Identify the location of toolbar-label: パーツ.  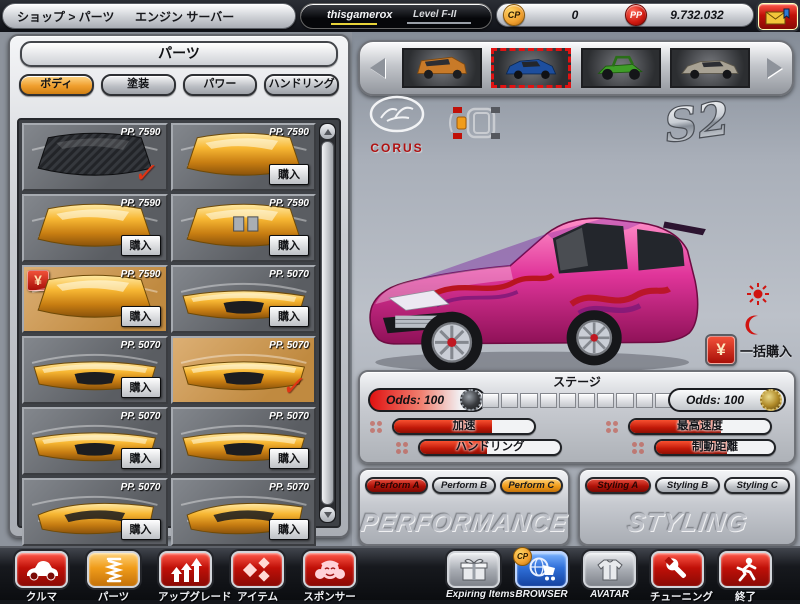
(113, 597).